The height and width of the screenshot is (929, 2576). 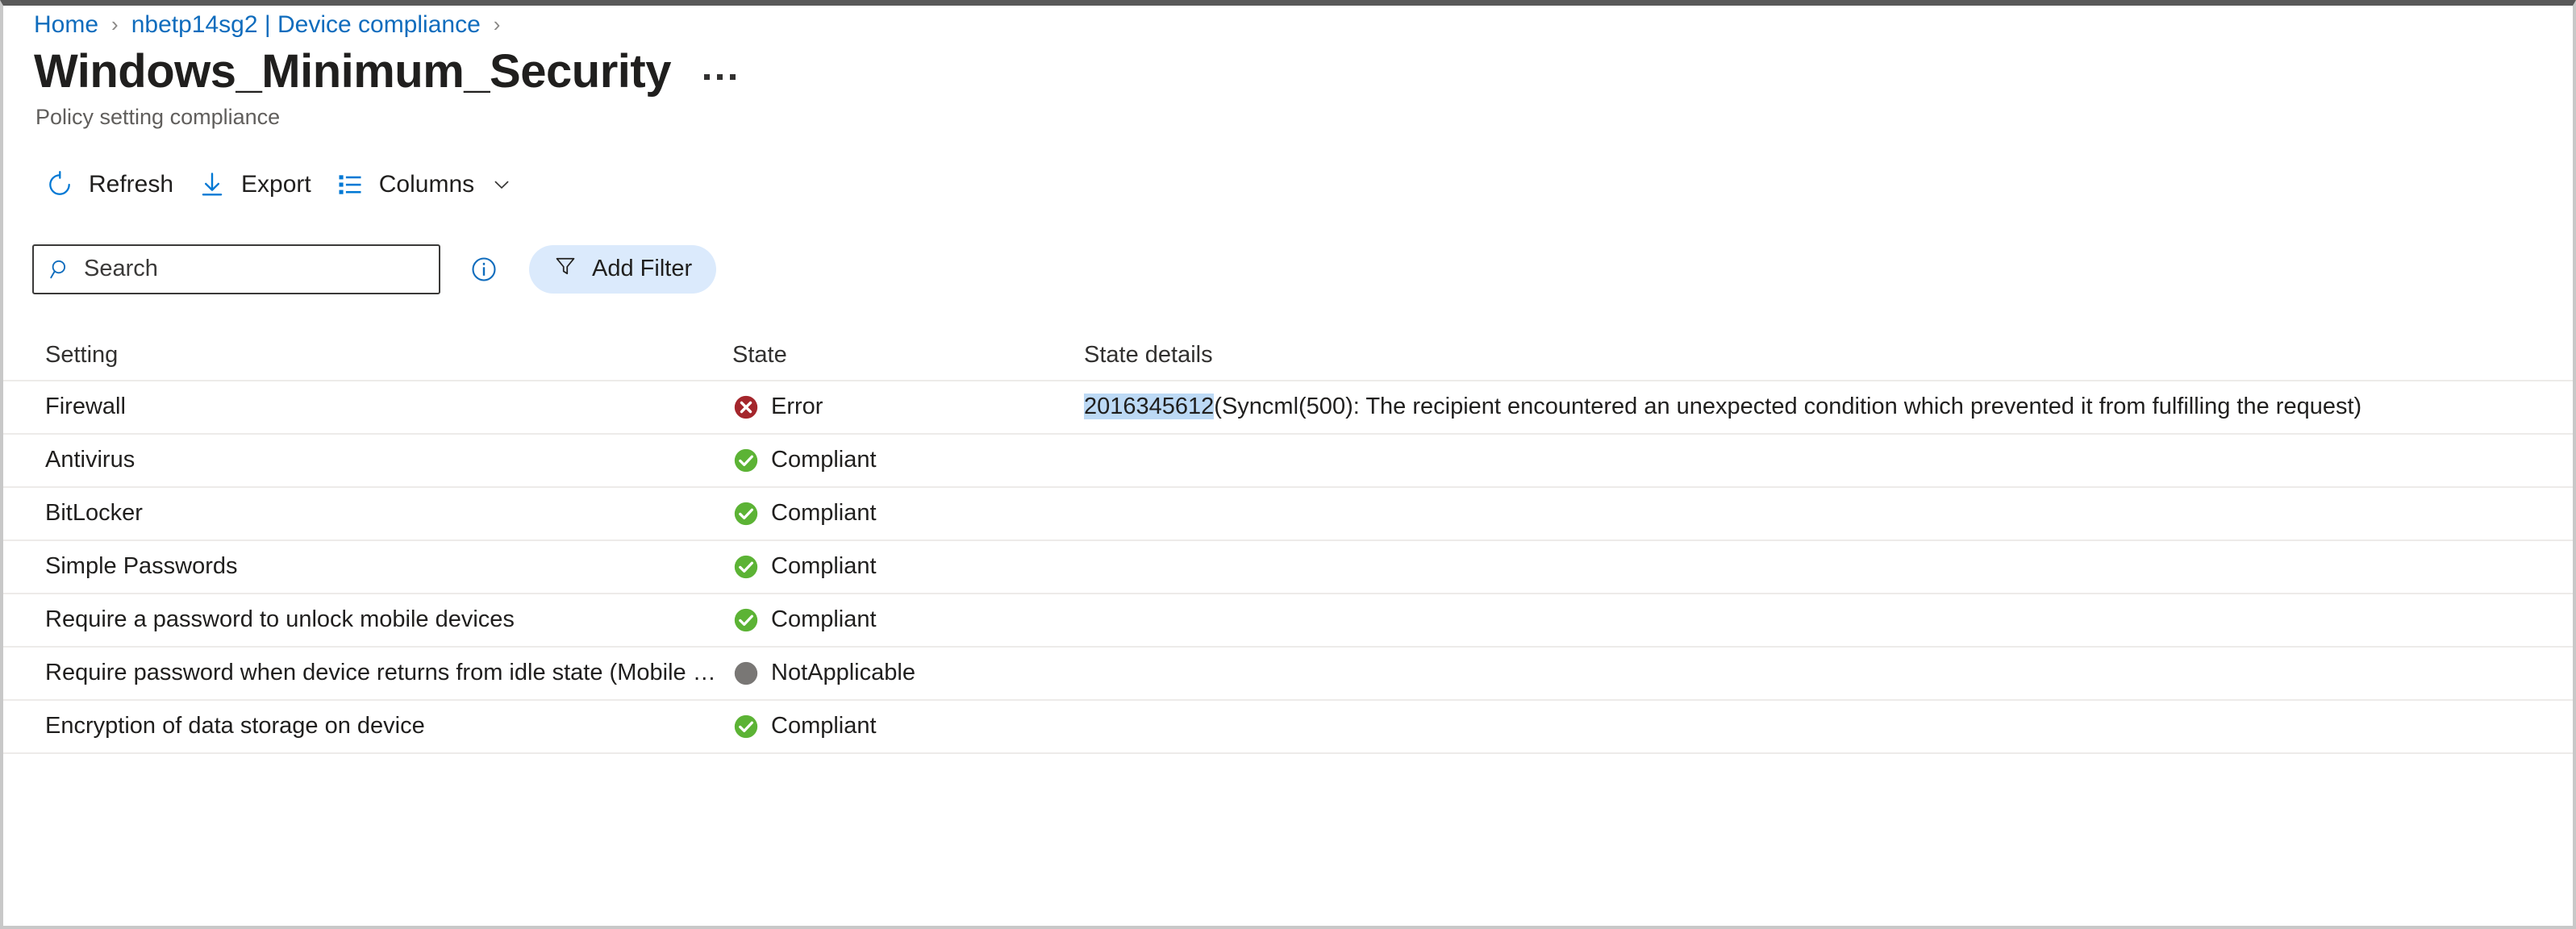 What do you see at coordinates (131, 184) in the screenshot?
I see `refresh-label: Refresh` at bounding box center [131, 184].